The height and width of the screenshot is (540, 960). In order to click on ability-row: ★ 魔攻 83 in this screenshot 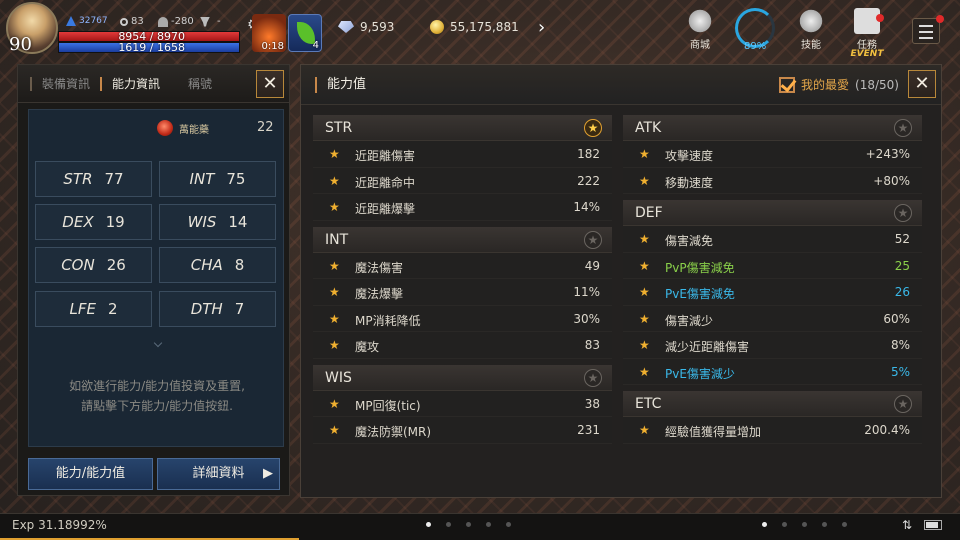, I will do `click(462, 345)`.